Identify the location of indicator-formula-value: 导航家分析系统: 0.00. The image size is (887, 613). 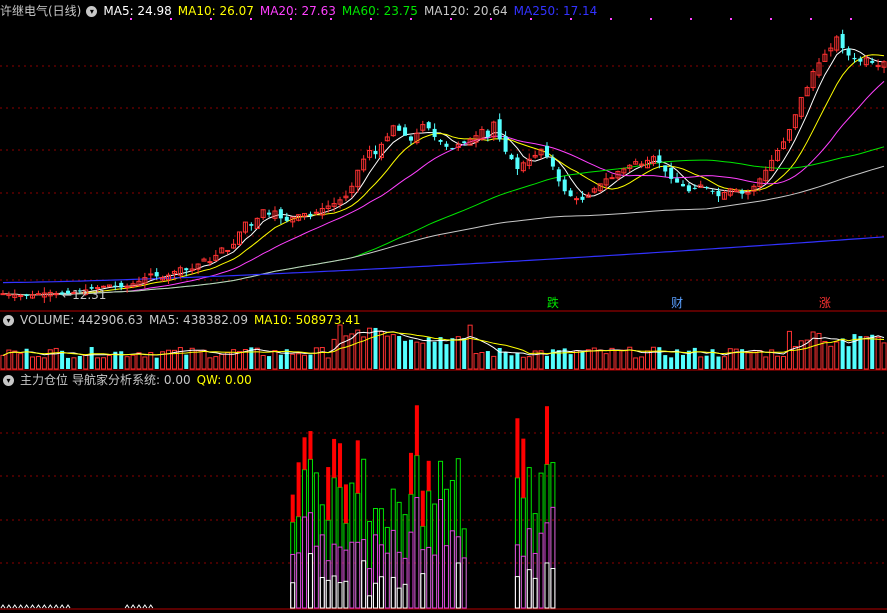
(131, 380).